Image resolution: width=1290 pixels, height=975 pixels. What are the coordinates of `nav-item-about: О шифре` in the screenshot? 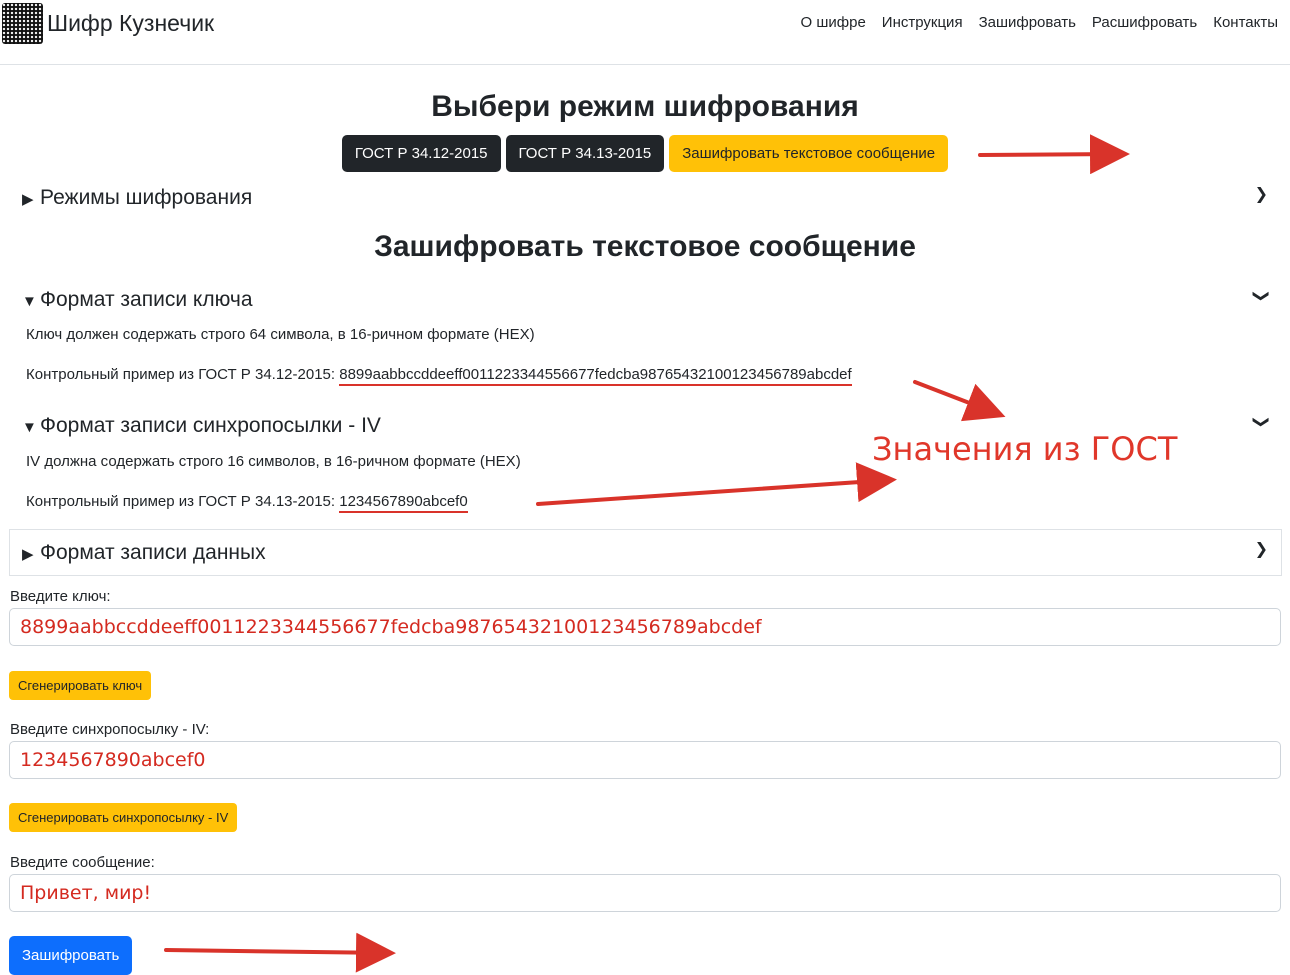 It's located at (833, 22).